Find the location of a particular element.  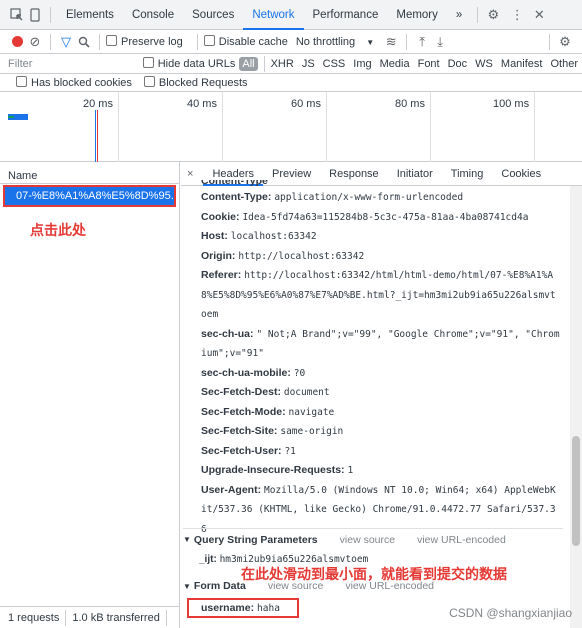

timeline-load-line is located at coordinates (97, 136).